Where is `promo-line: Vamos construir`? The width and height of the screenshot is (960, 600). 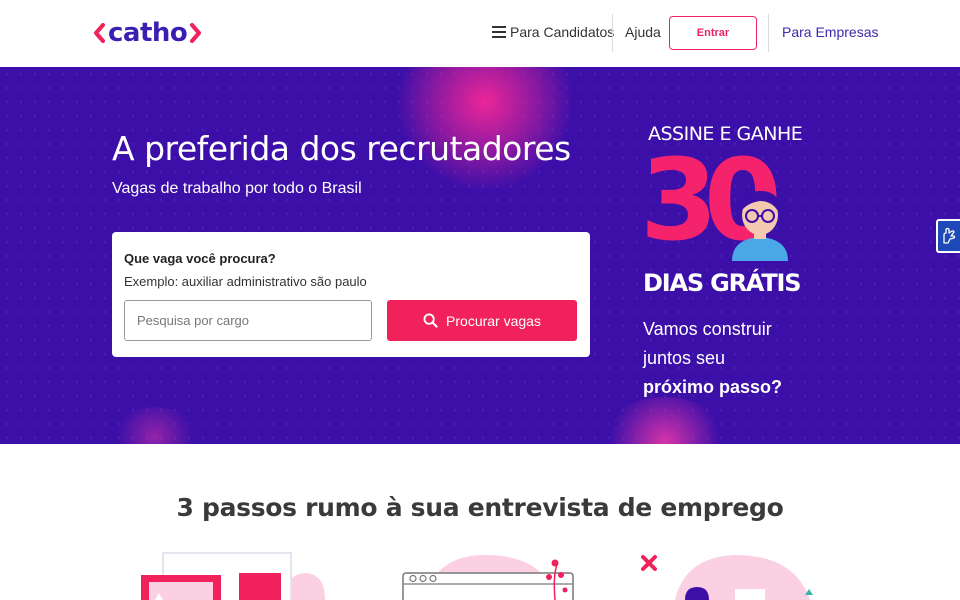 promo-line: Vamos construir is located at coordinates (707, 329).